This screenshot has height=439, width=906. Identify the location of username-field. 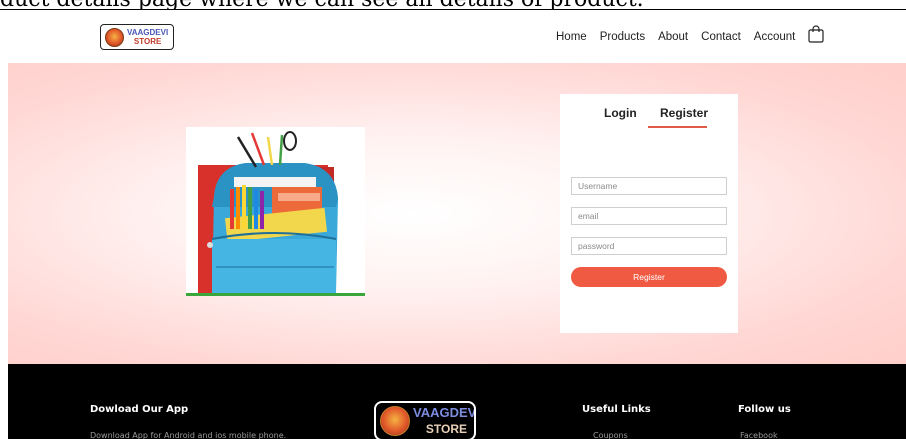
(649, 186).